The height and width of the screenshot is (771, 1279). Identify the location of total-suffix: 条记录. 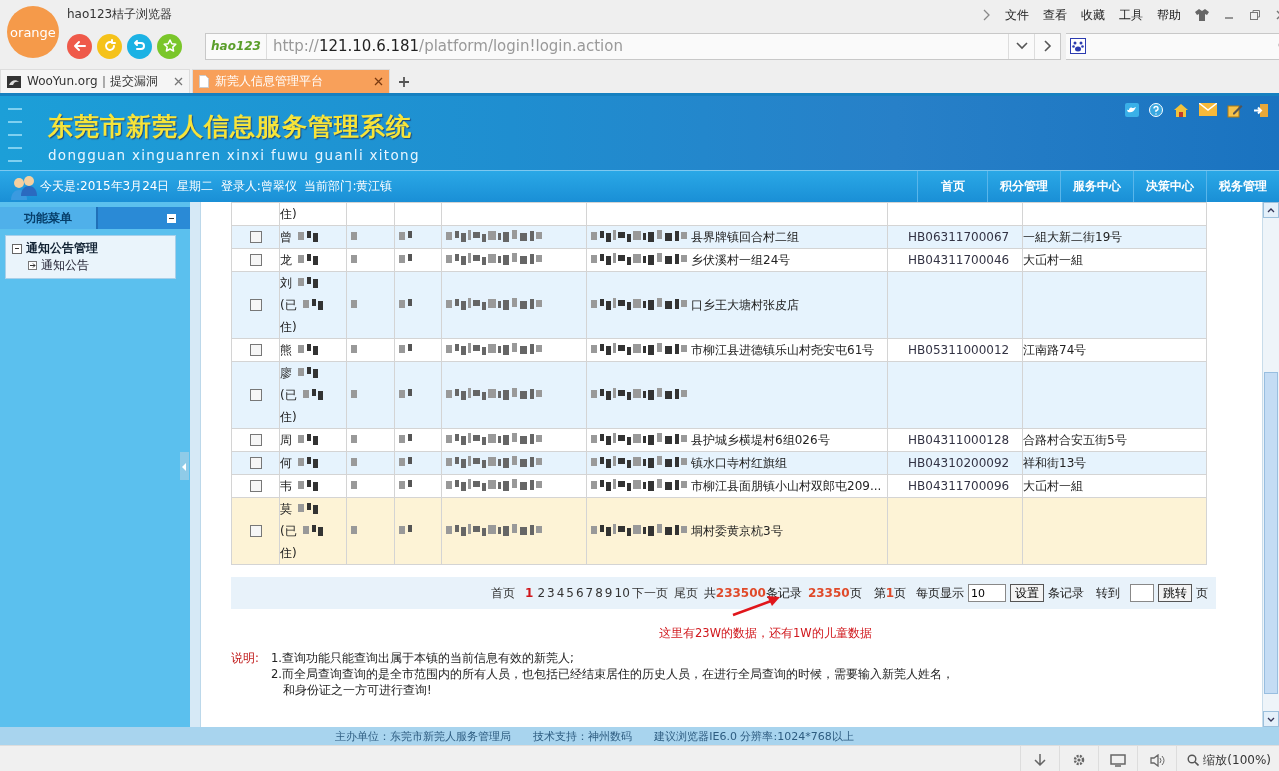
(783, 593).